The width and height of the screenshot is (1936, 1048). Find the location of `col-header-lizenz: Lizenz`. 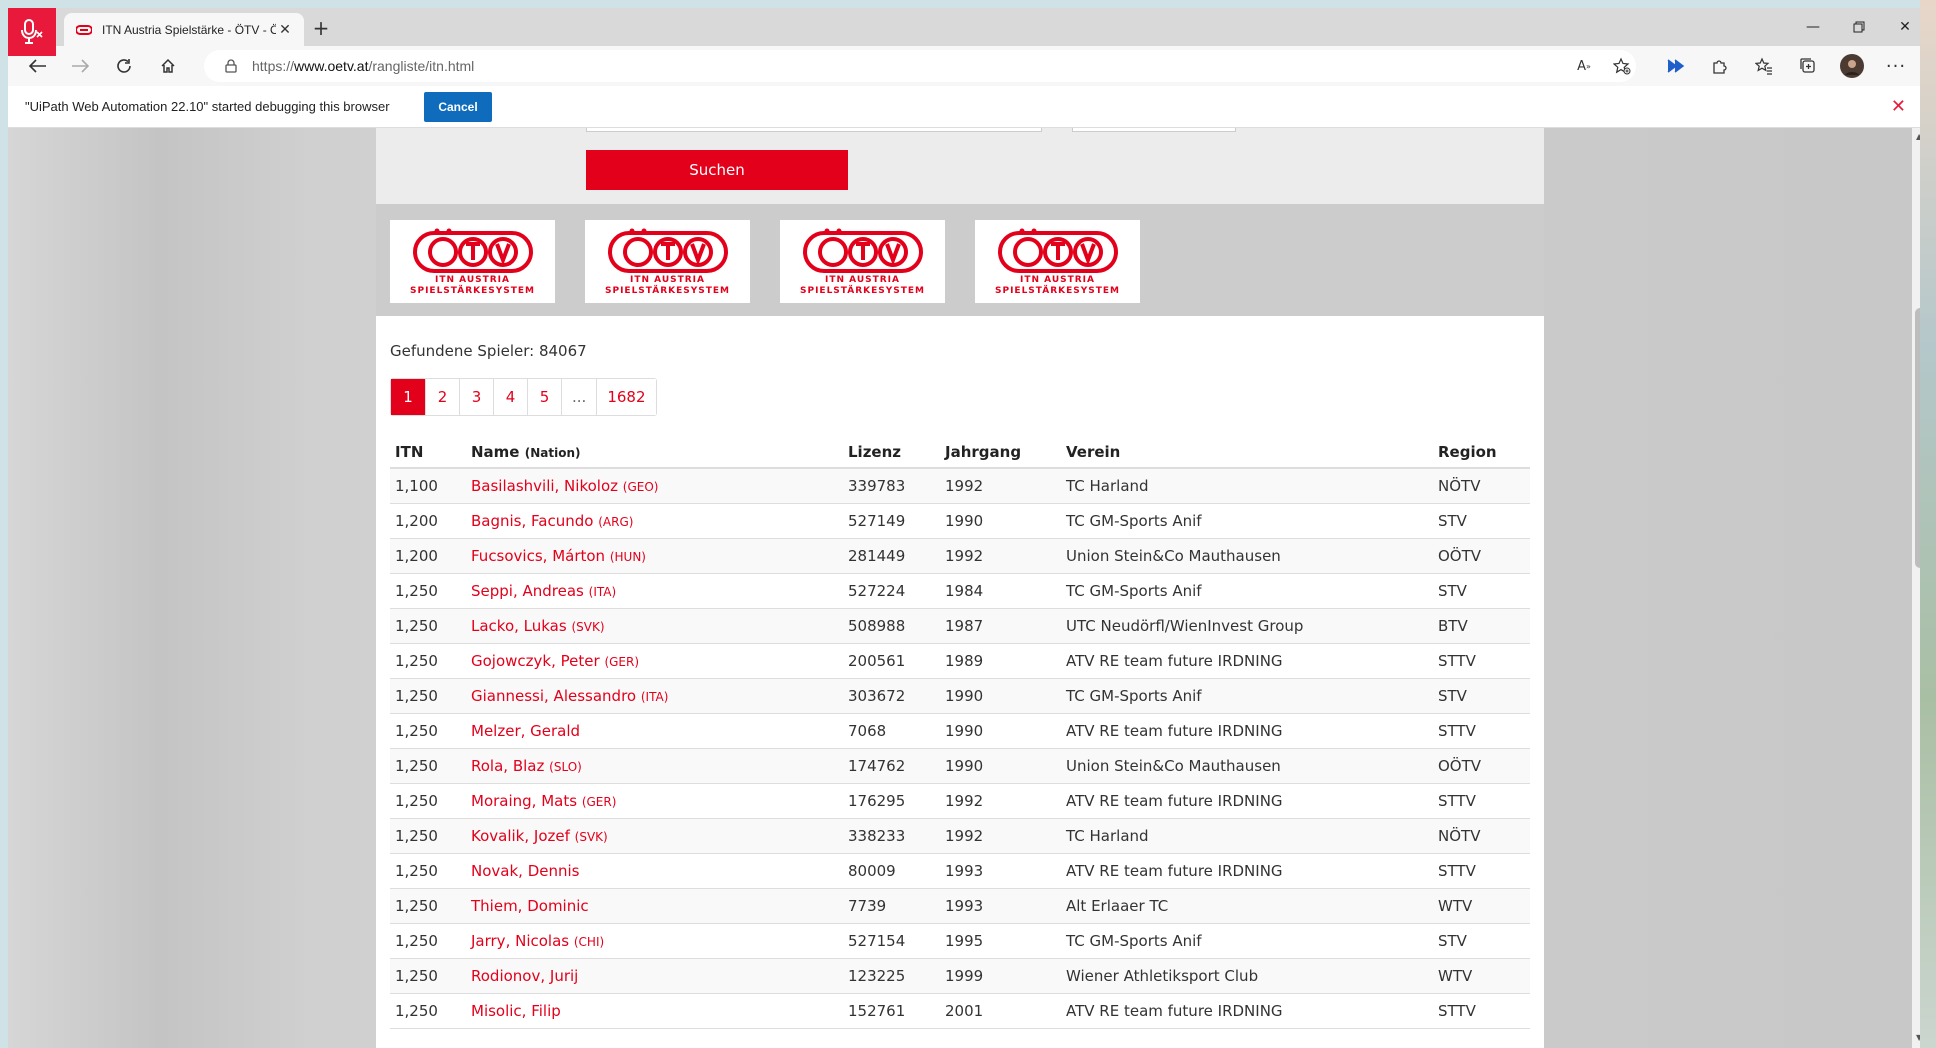

col-header-lizenz: Lizenz is located at coordinates (891, 451).